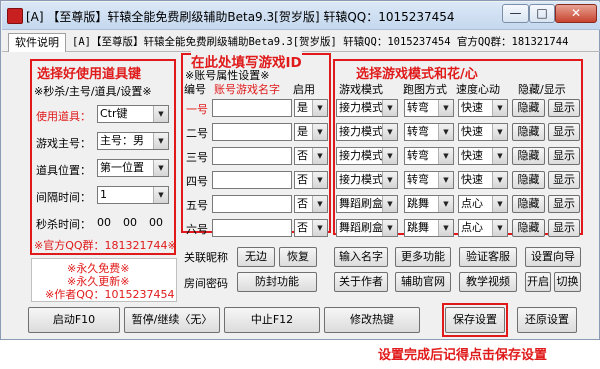 Image resolution: width=600 pixels, height=369 pixels. Describe the element at coordinates (472, 227) in the screenshot. I see `speed-value: 点心` at that location.